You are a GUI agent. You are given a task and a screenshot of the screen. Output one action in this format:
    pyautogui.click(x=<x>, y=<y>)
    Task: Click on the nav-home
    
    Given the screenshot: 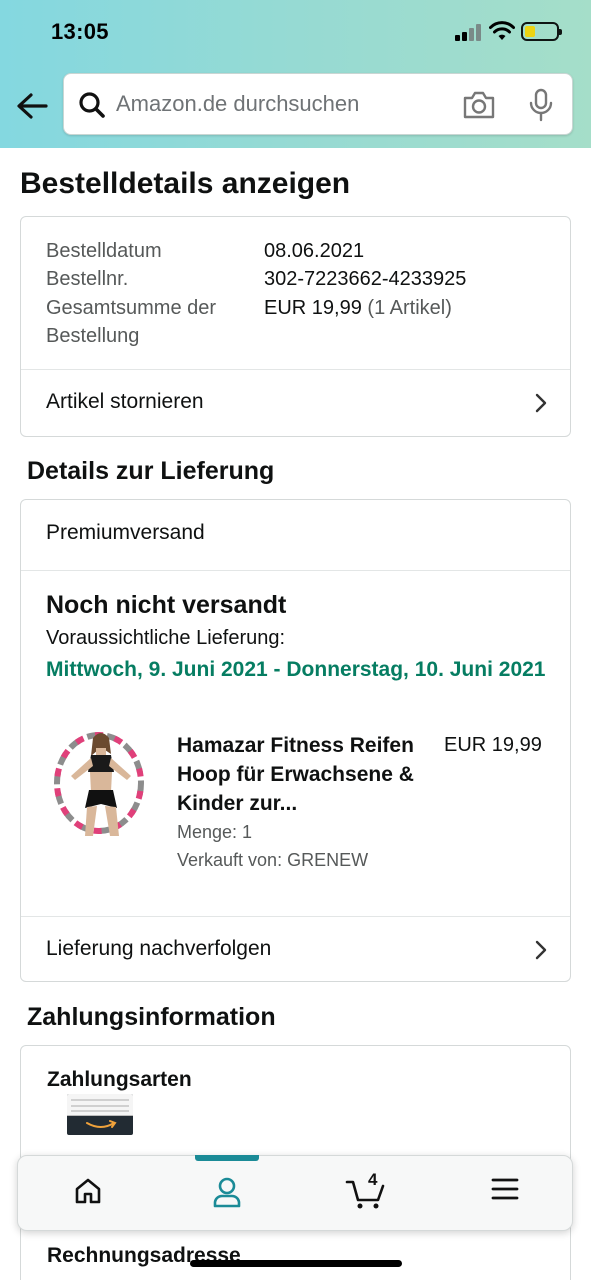 What is the action you would take?
    pyautogui.click(x=87, y=1194)
    